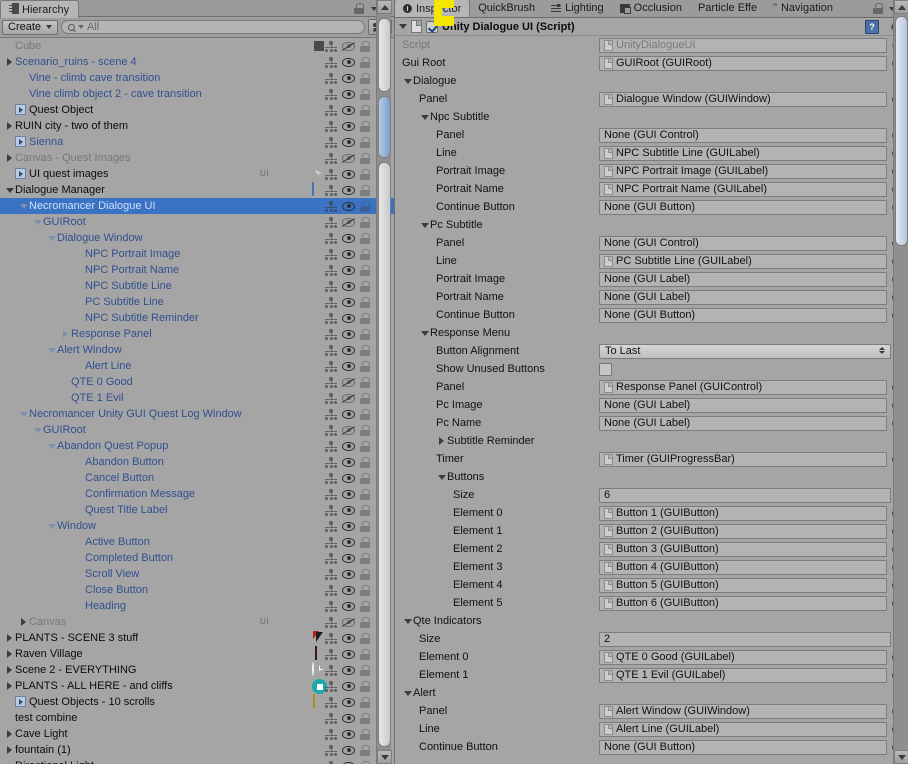  I want to click on hierarchy-row: Raven Village, so click(197, 654).